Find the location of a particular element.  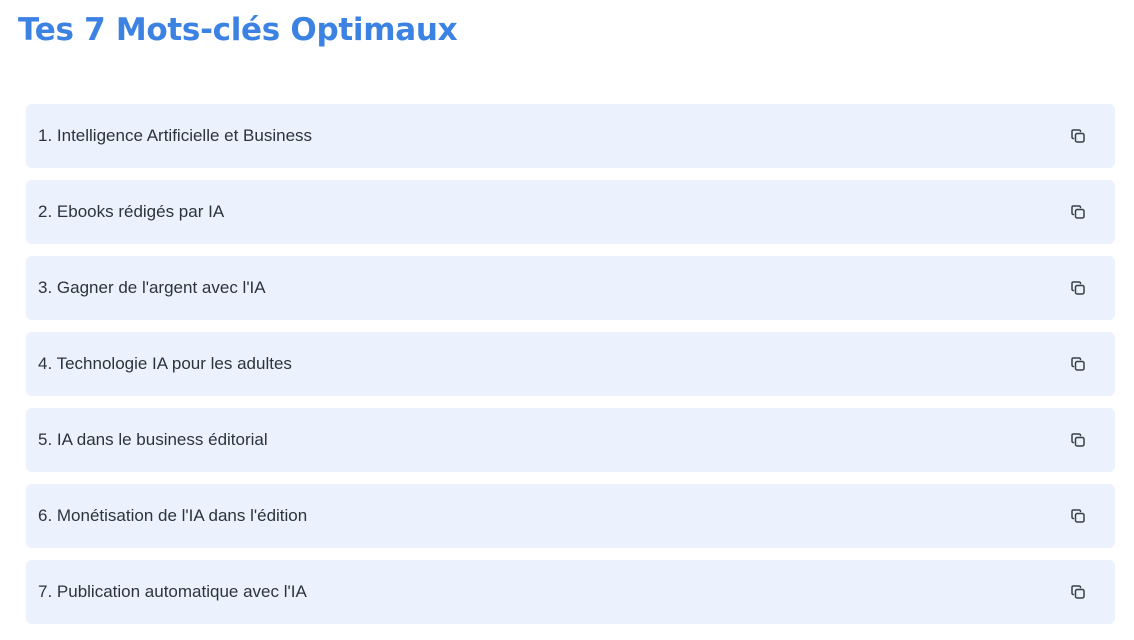

keyword-label: 7. Publication automatique avec l'IA is located at coordinates (172, 591).